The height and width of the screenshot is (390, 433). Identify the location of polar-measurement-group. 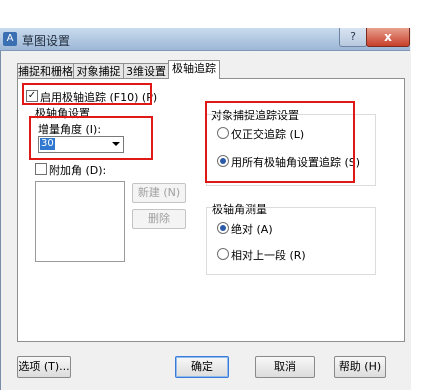
(291, 241).